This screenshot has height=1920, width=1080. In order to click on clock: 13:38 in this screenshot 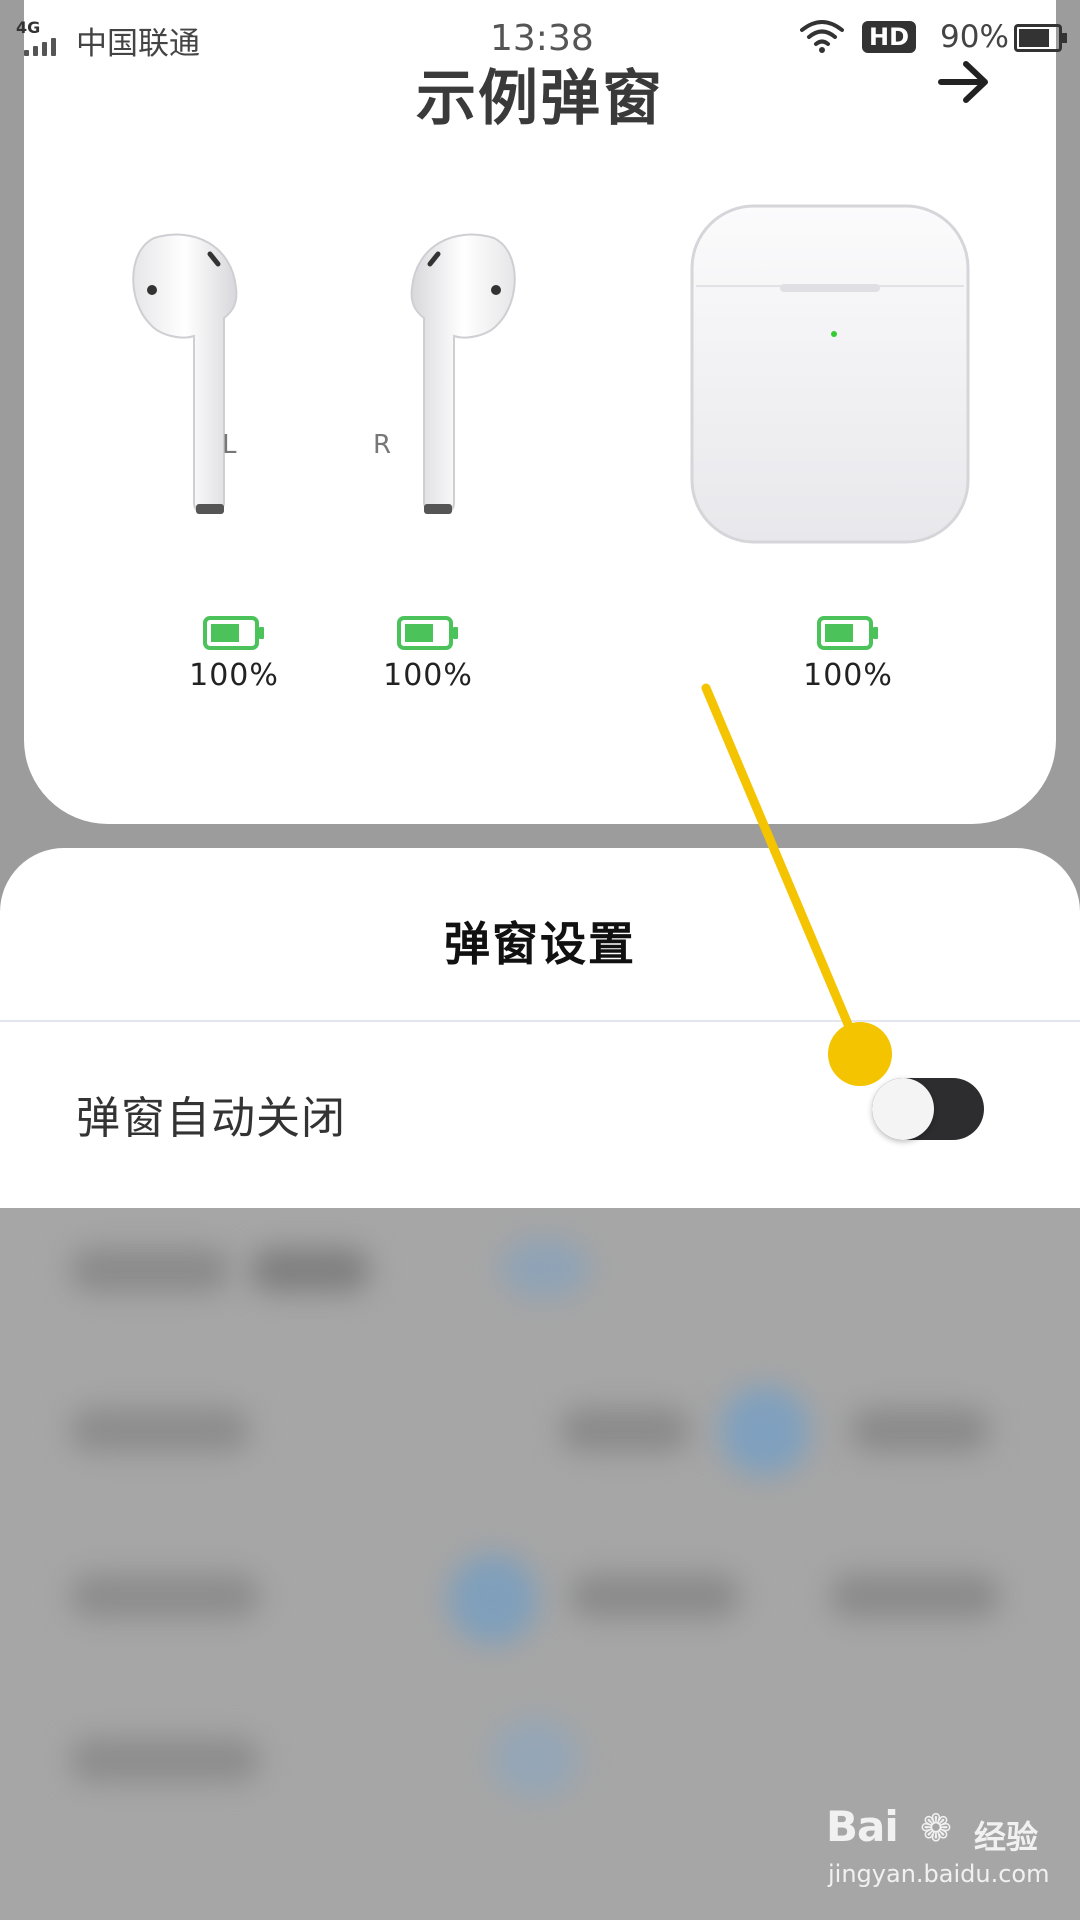, I will do `click(542, 38)`.